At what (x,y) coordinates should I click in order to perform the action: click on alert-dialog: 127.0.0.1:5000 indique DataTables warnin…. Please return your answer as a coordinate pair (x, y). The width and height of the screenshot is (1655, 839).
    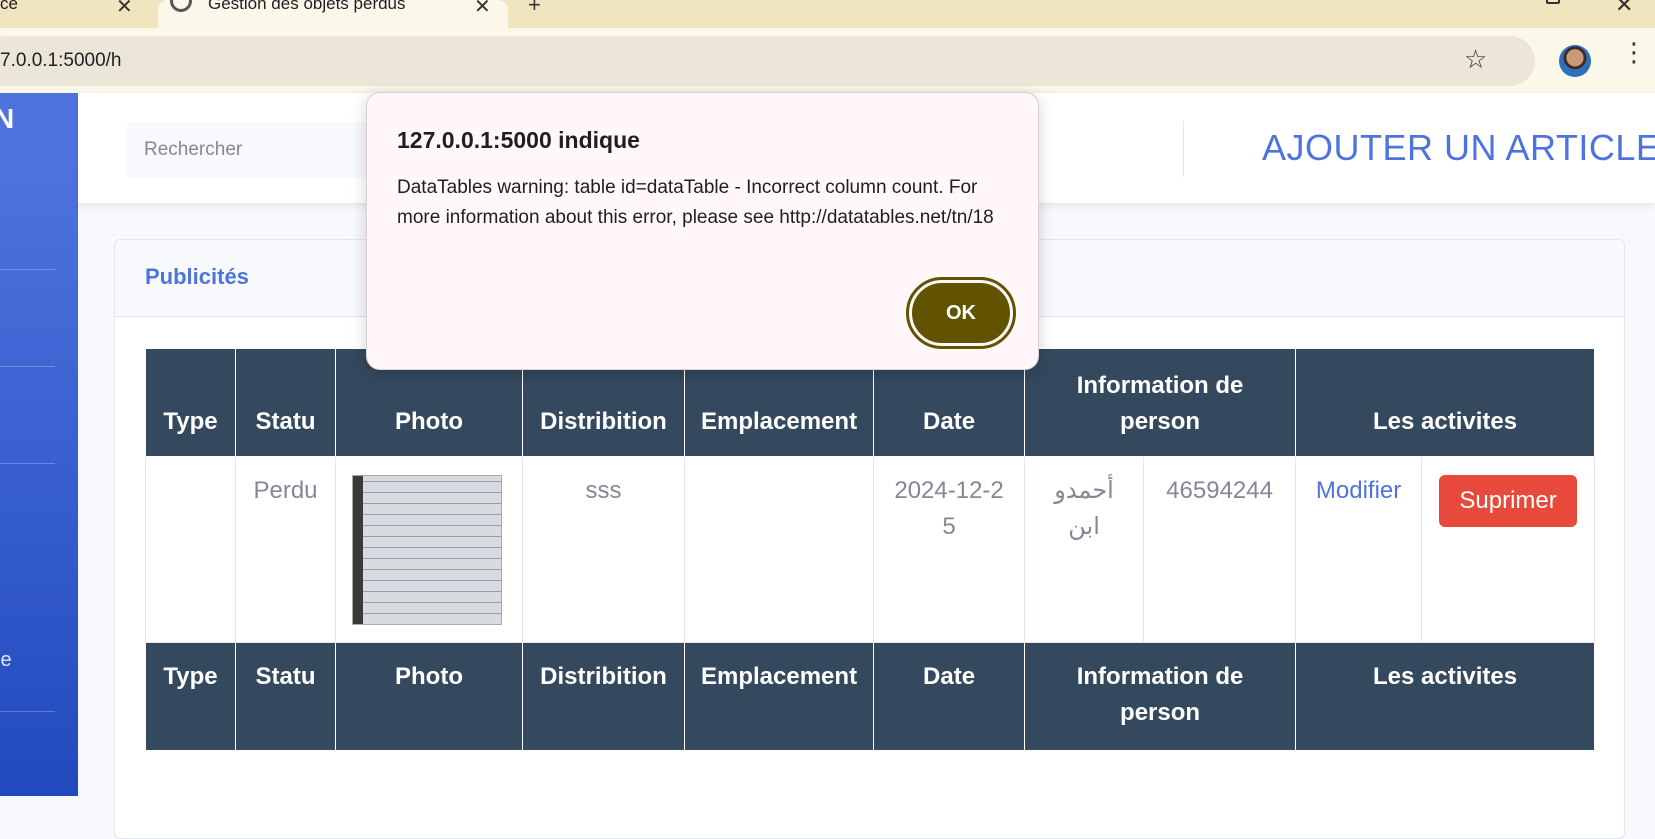
    Looking at the image, I should click on (702, 231).